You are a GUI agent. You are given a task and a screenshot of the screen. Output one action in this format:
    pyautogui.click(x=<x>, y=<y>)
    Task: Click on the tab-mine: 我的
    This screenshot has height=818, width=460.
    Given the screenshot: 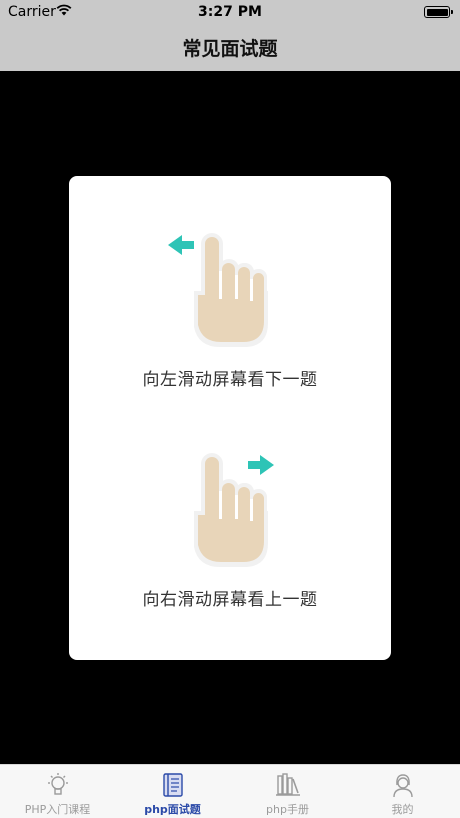 What is the action you would take?
    pyautogui.click(x=402, y=791)
    